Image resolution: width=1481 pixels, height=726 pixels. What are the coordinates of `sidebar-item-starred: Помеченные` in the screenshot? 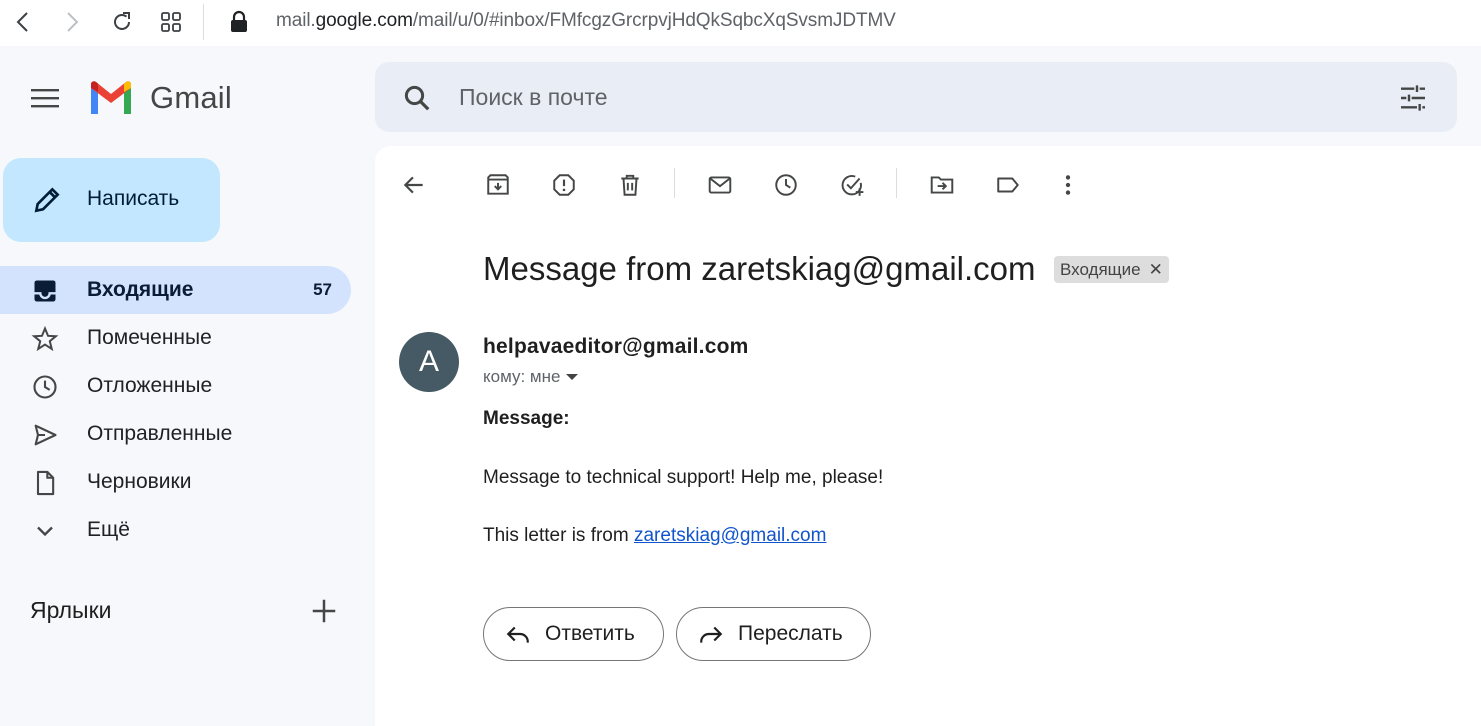 It's located at (175, 338).